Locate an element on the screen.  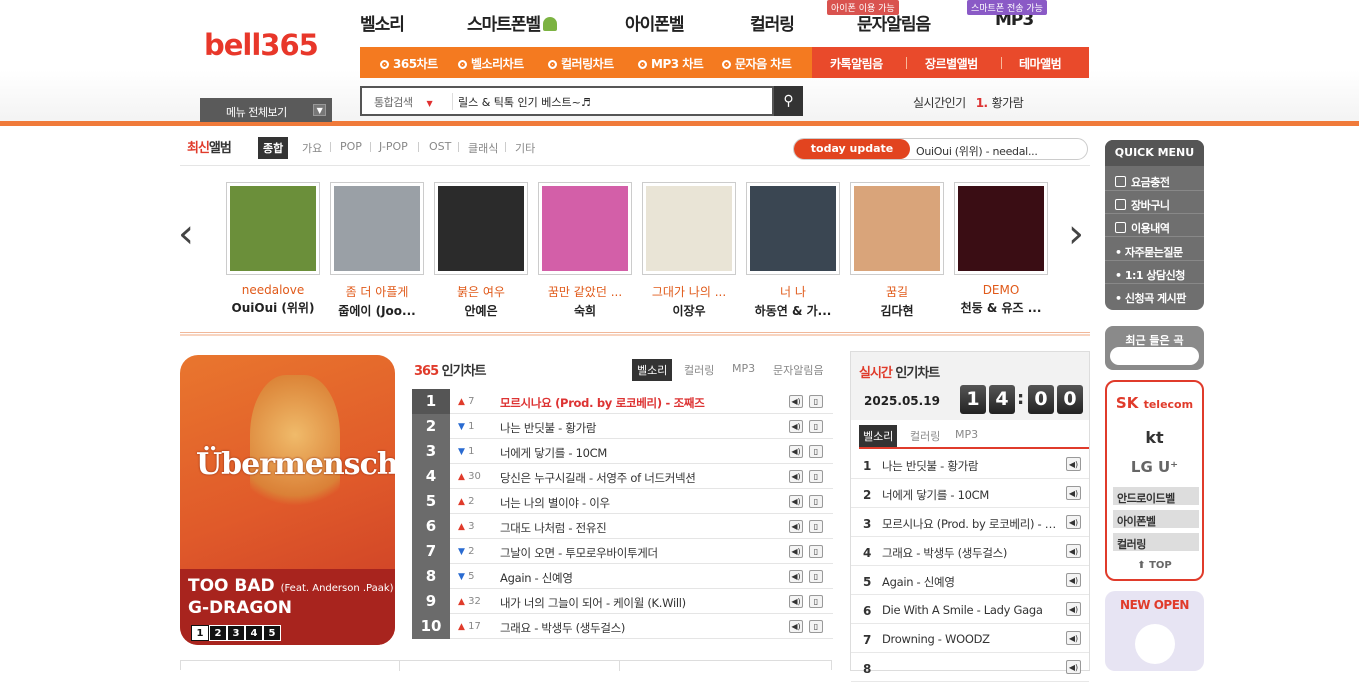
realtime-row: 6 Die With A Smile - Lady Gaga ◀) is located at coordinates (970, 609).